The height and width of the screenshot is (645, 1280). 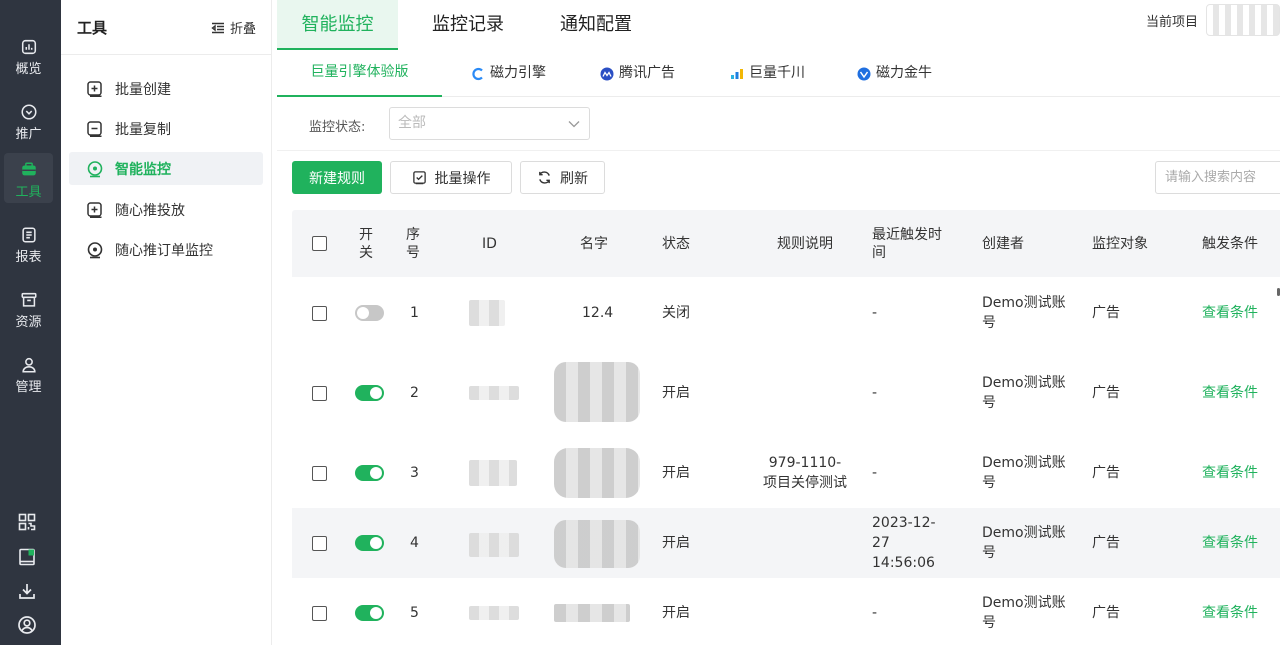 I want to click on report-icon, so click(x=28, y=235).